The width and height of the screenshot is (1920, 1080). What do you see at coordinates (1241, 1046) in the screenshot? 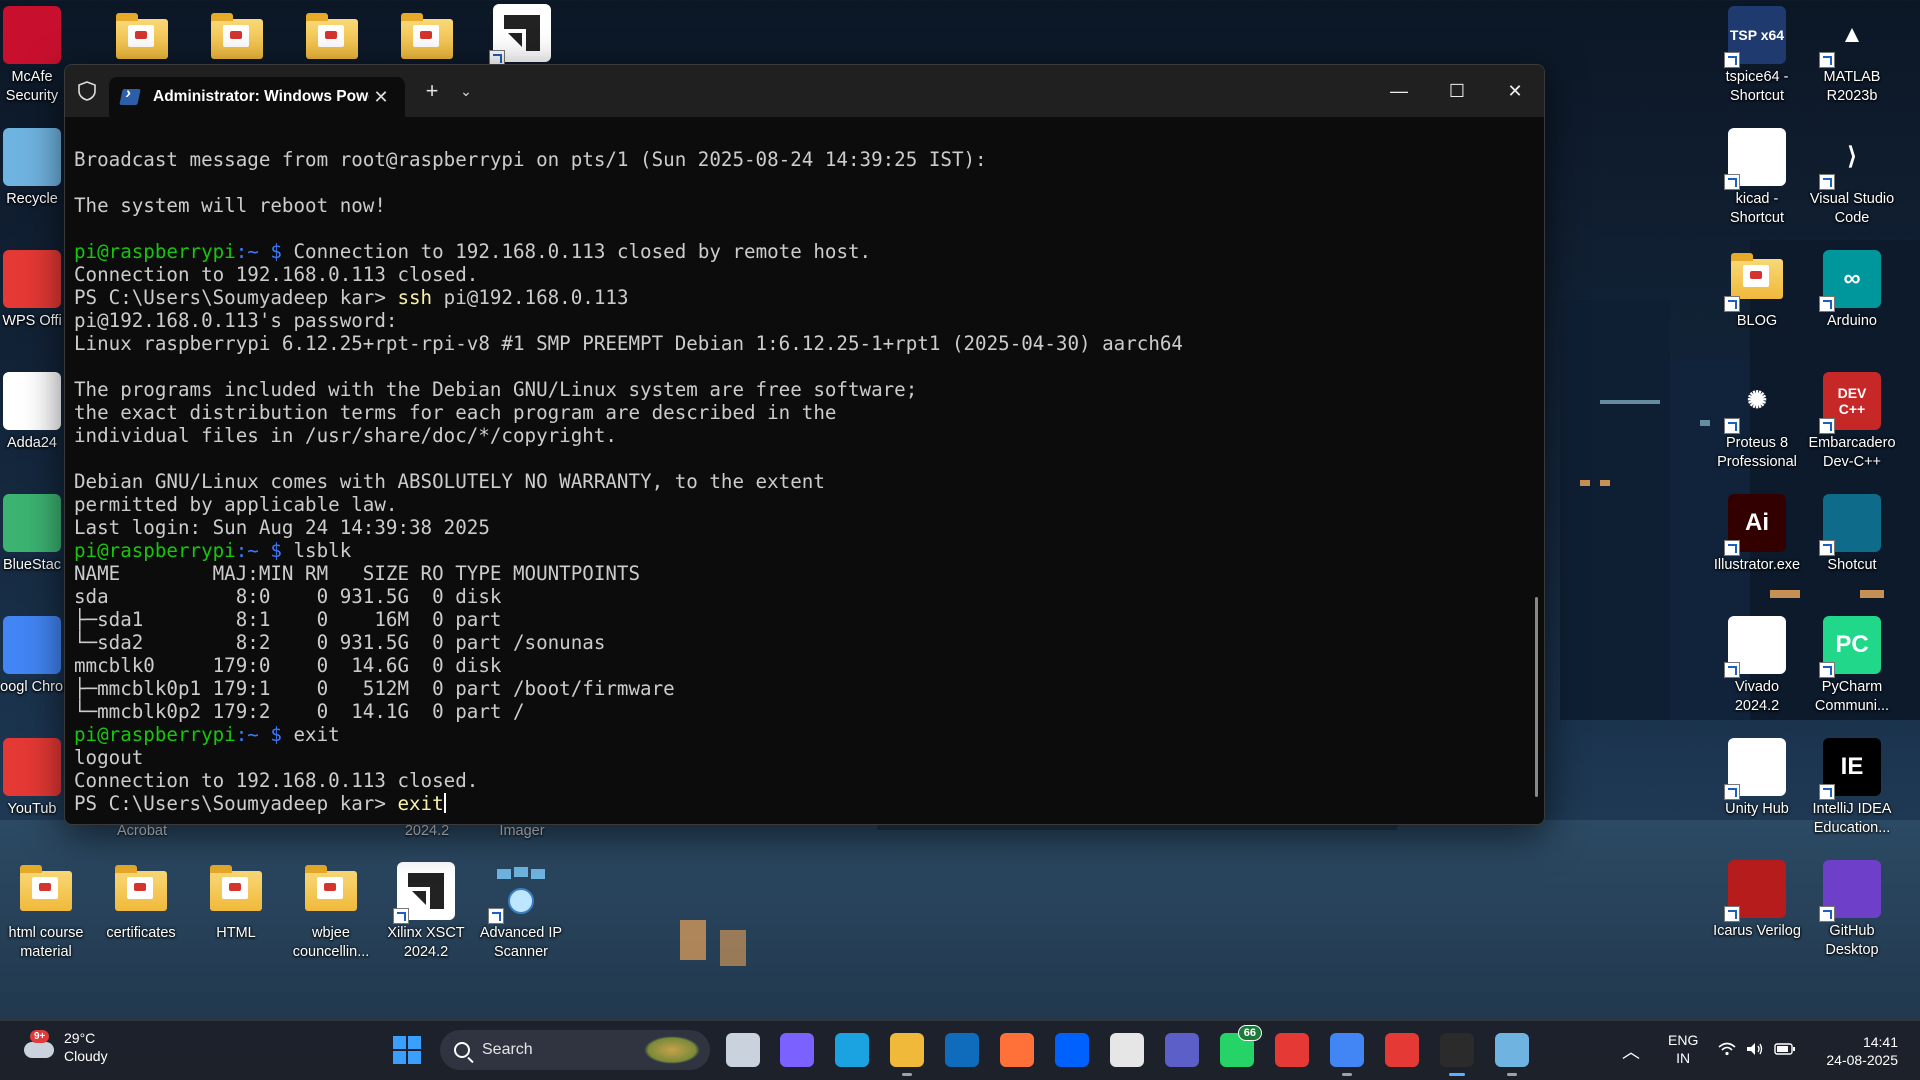
I see `whatsapp-icon: 66` at bounding box center [1241, 1046].